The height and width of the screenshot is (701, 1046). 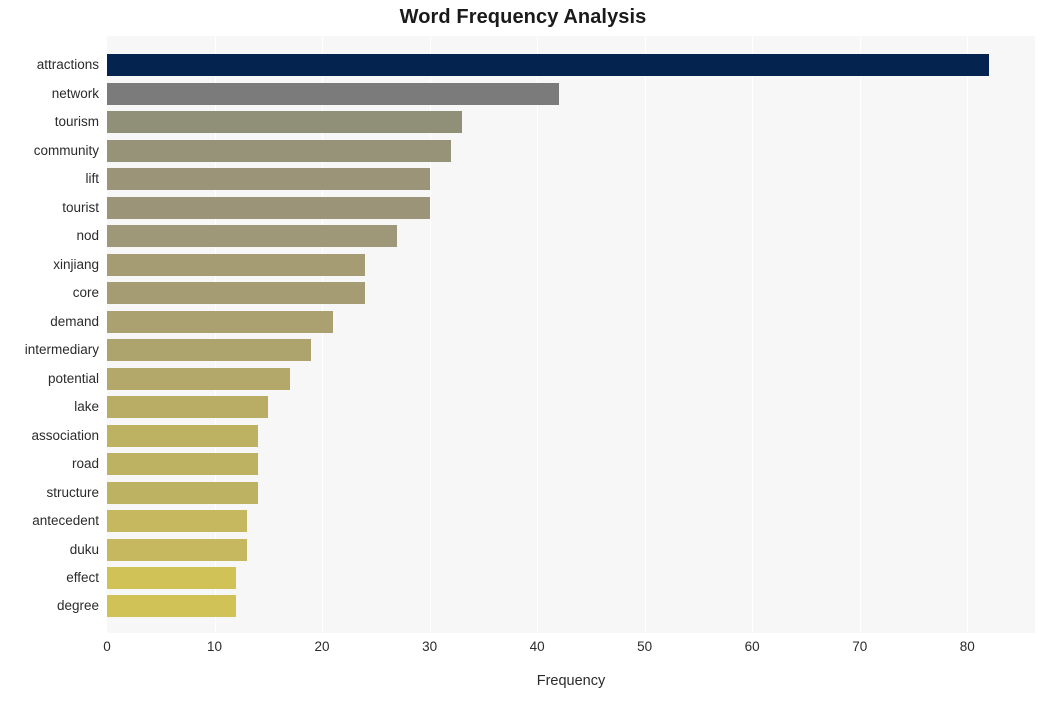 I want to click on y-tick-label-demand: demand, so click(x=74, y=321).